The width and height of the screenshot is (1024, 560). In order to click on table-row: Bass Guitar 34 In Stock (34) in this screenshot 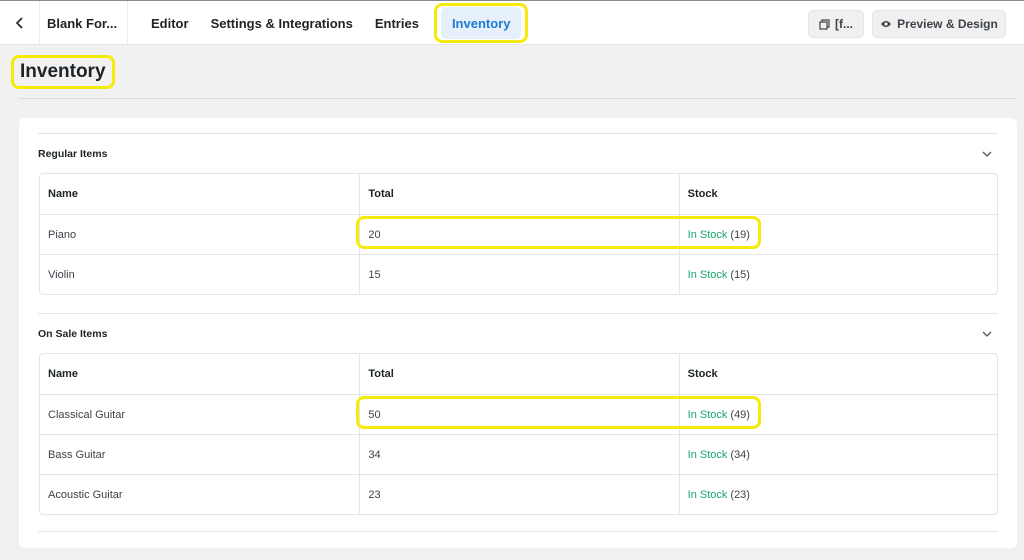, I will do `click(518, 454)`.